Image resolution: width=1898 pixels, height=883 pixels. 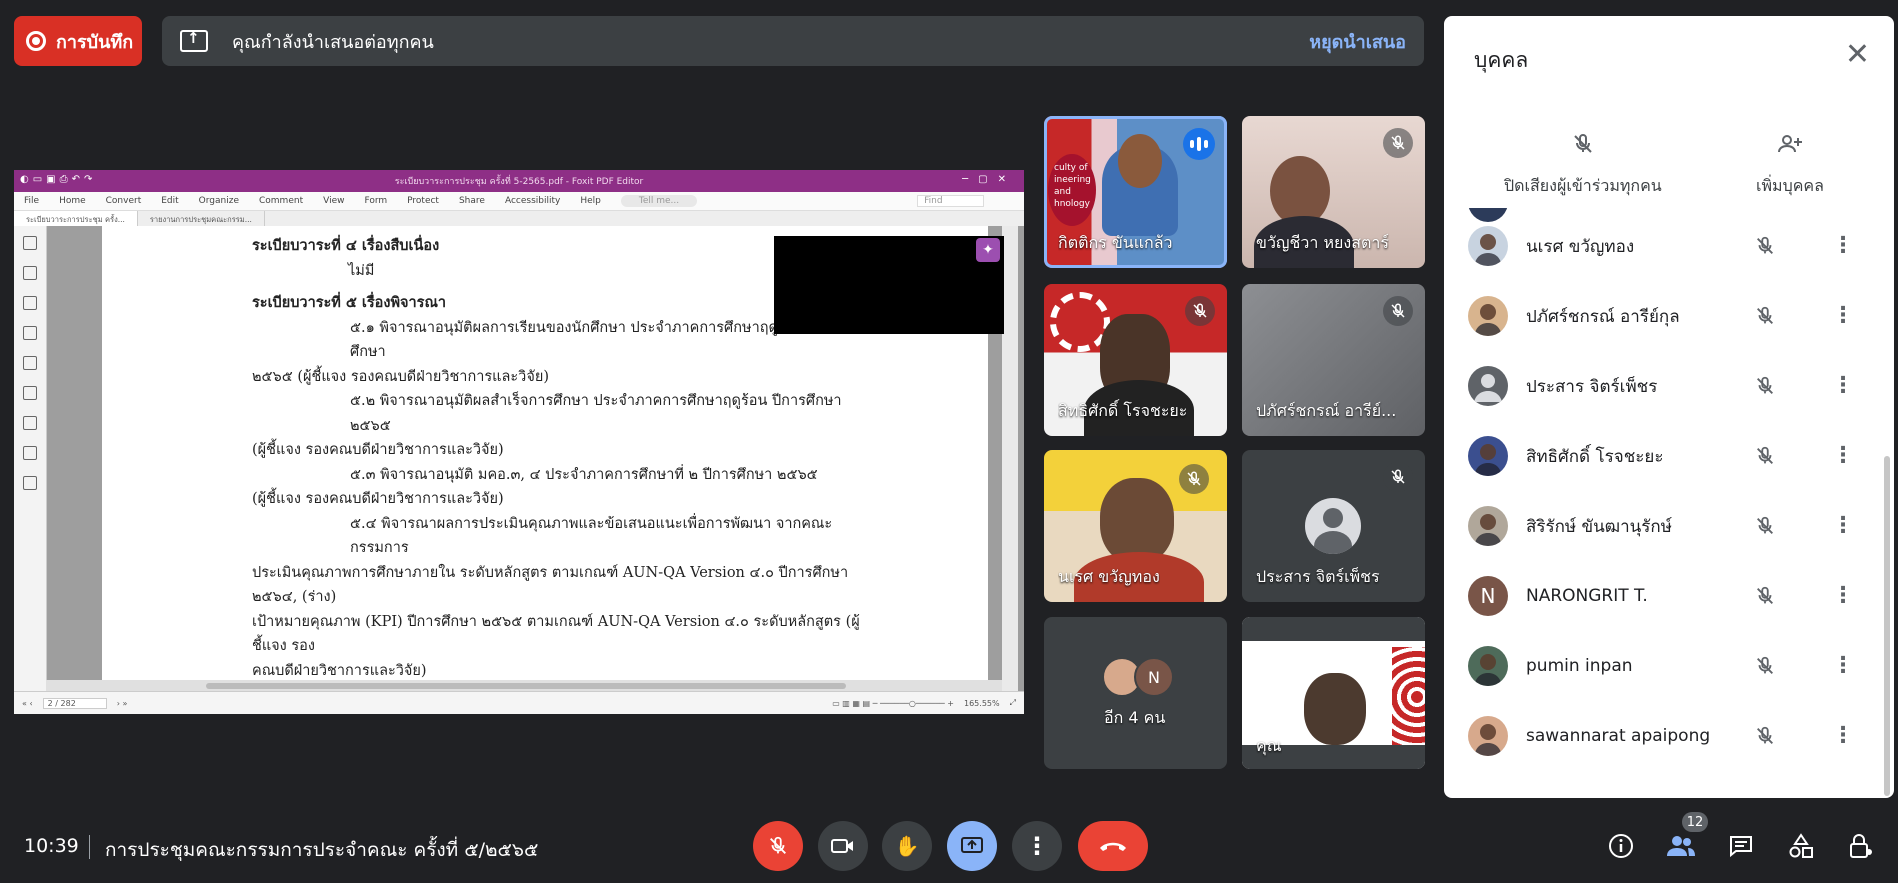 I want to click on mute-all-label: ปิดเสียงผู้เข้าร่วมทุกคน, so click(x=1583, y=185).